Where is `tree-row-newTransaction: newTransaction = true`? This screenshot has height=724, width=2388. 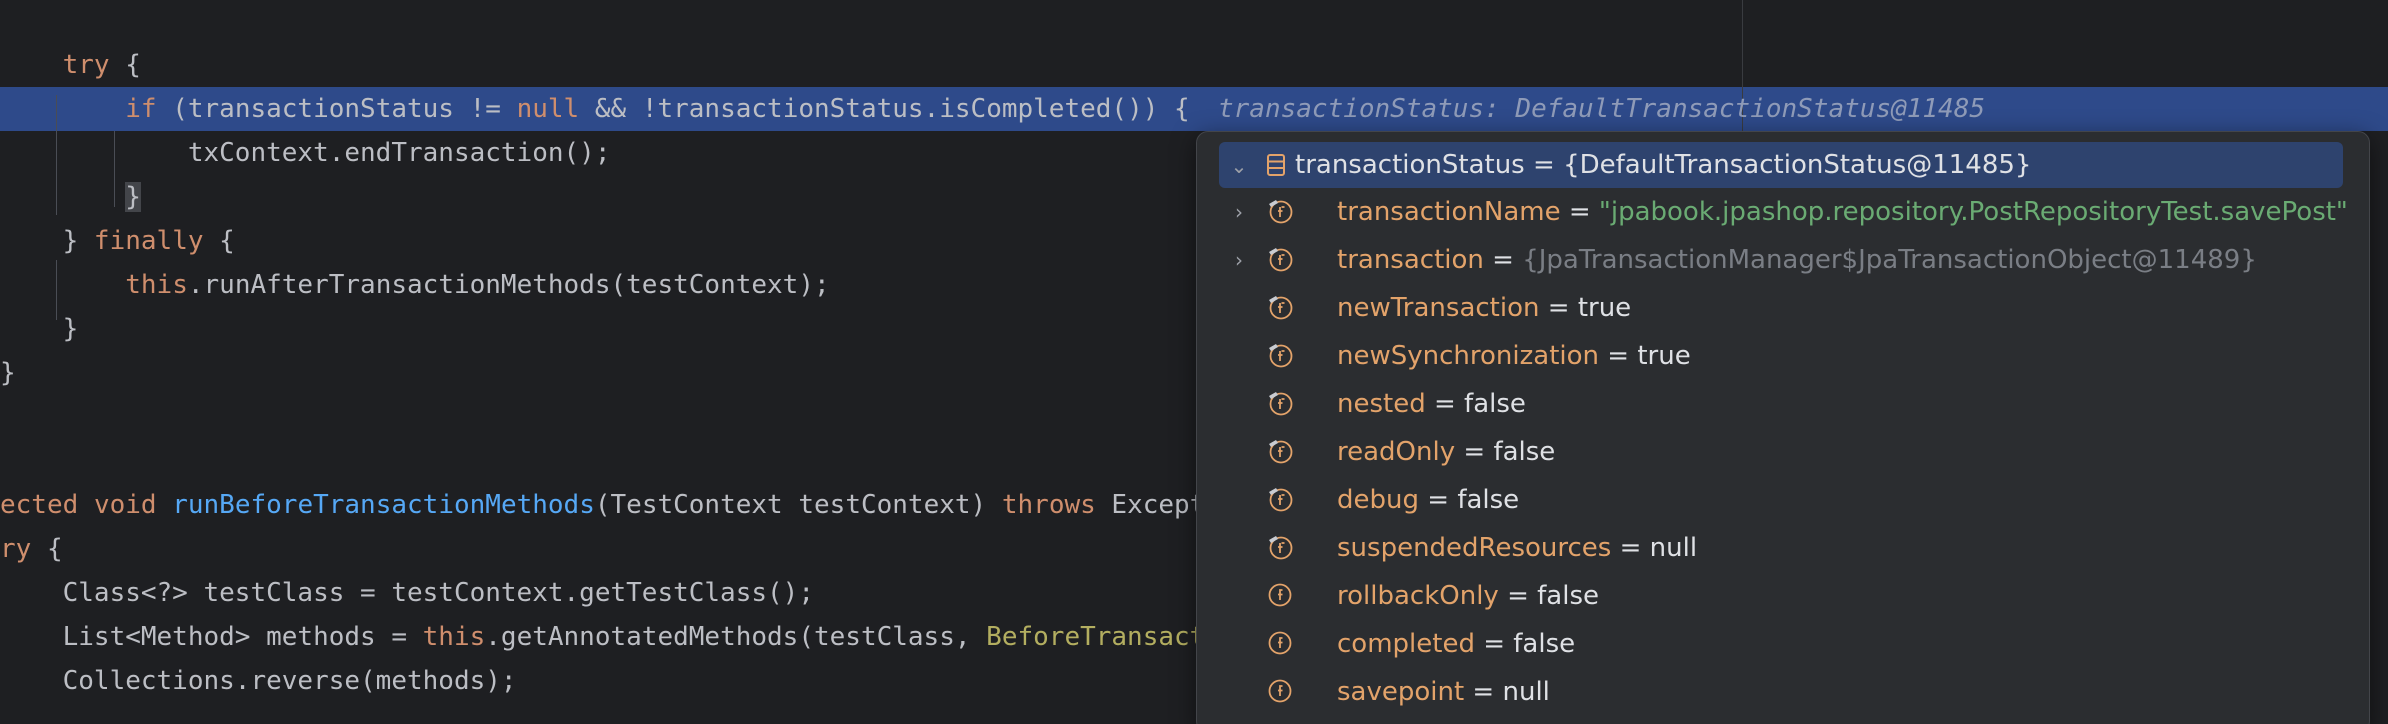 tree-row-newTransaction: newTransaction = true is located at coordinates (1783, 308).